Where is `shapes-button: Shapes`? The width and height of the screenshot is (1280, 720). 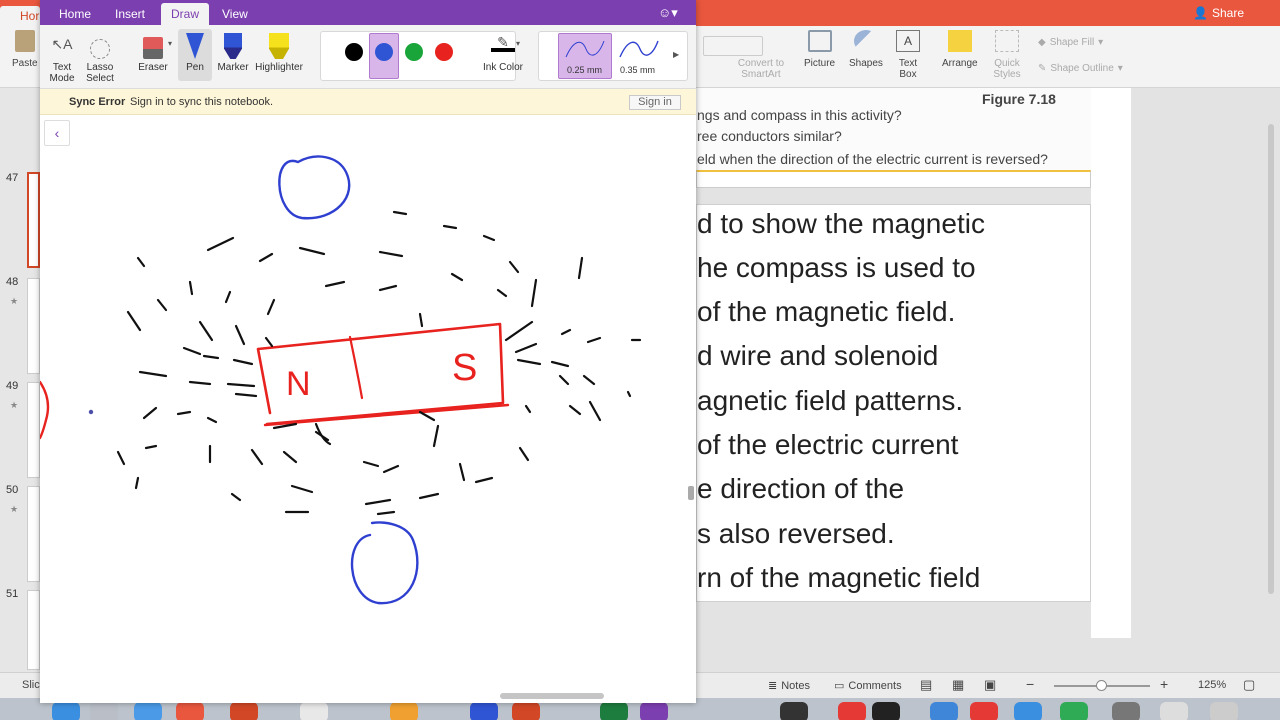 shapes-button: Shapes is located at coordinates (866, 49).